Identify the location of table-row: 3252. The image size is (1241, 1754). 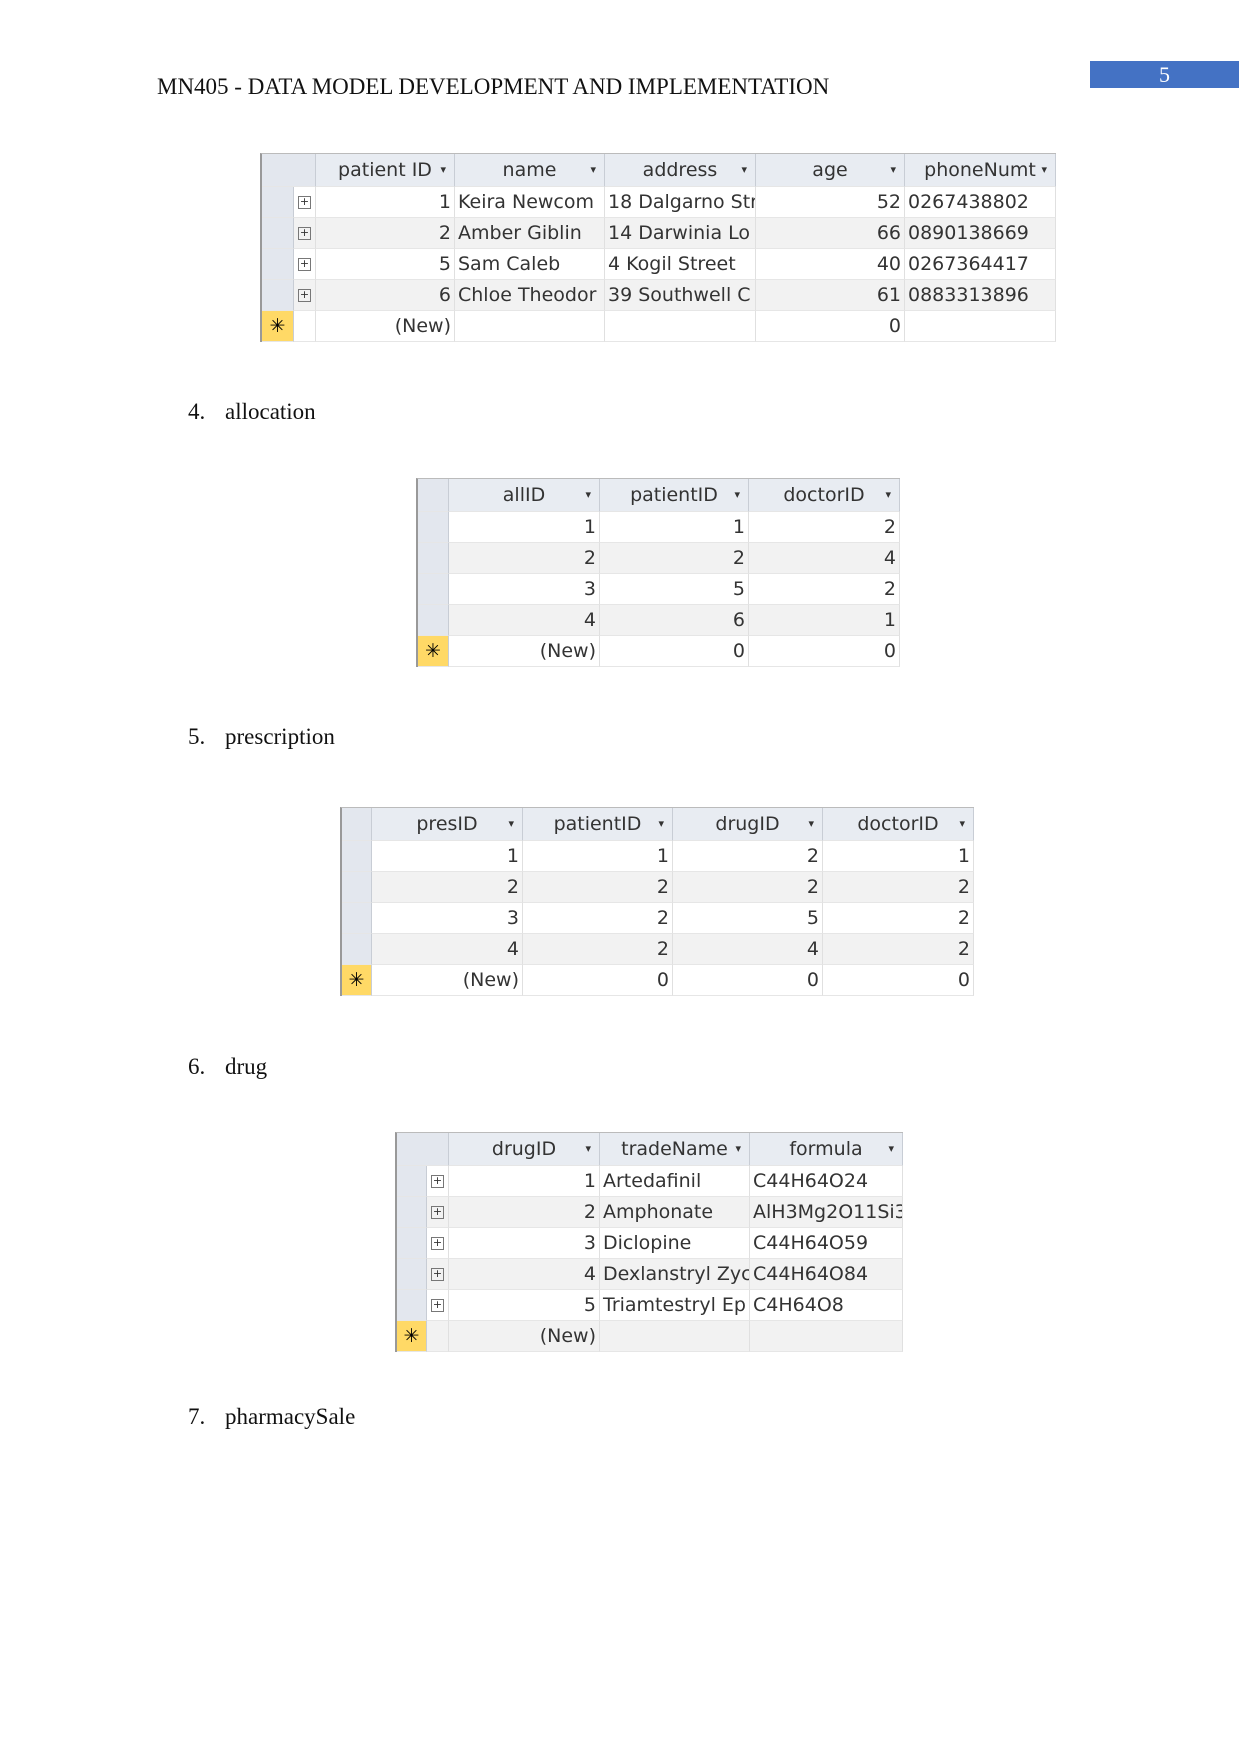
(658, 918).